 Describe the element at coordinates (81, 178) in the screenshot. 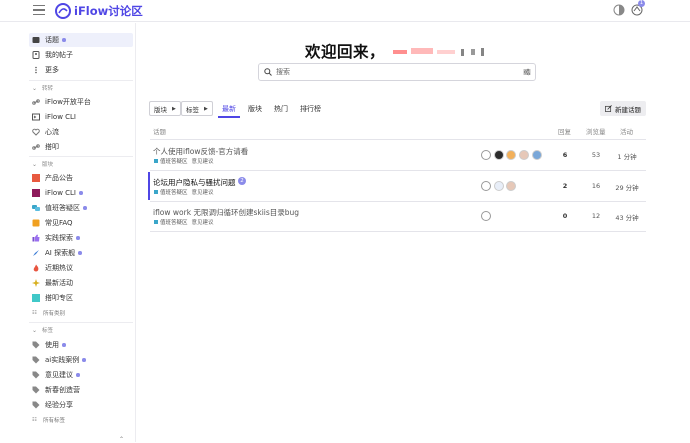

I see `sidebar-item-announcements: 产品公告` at that location.